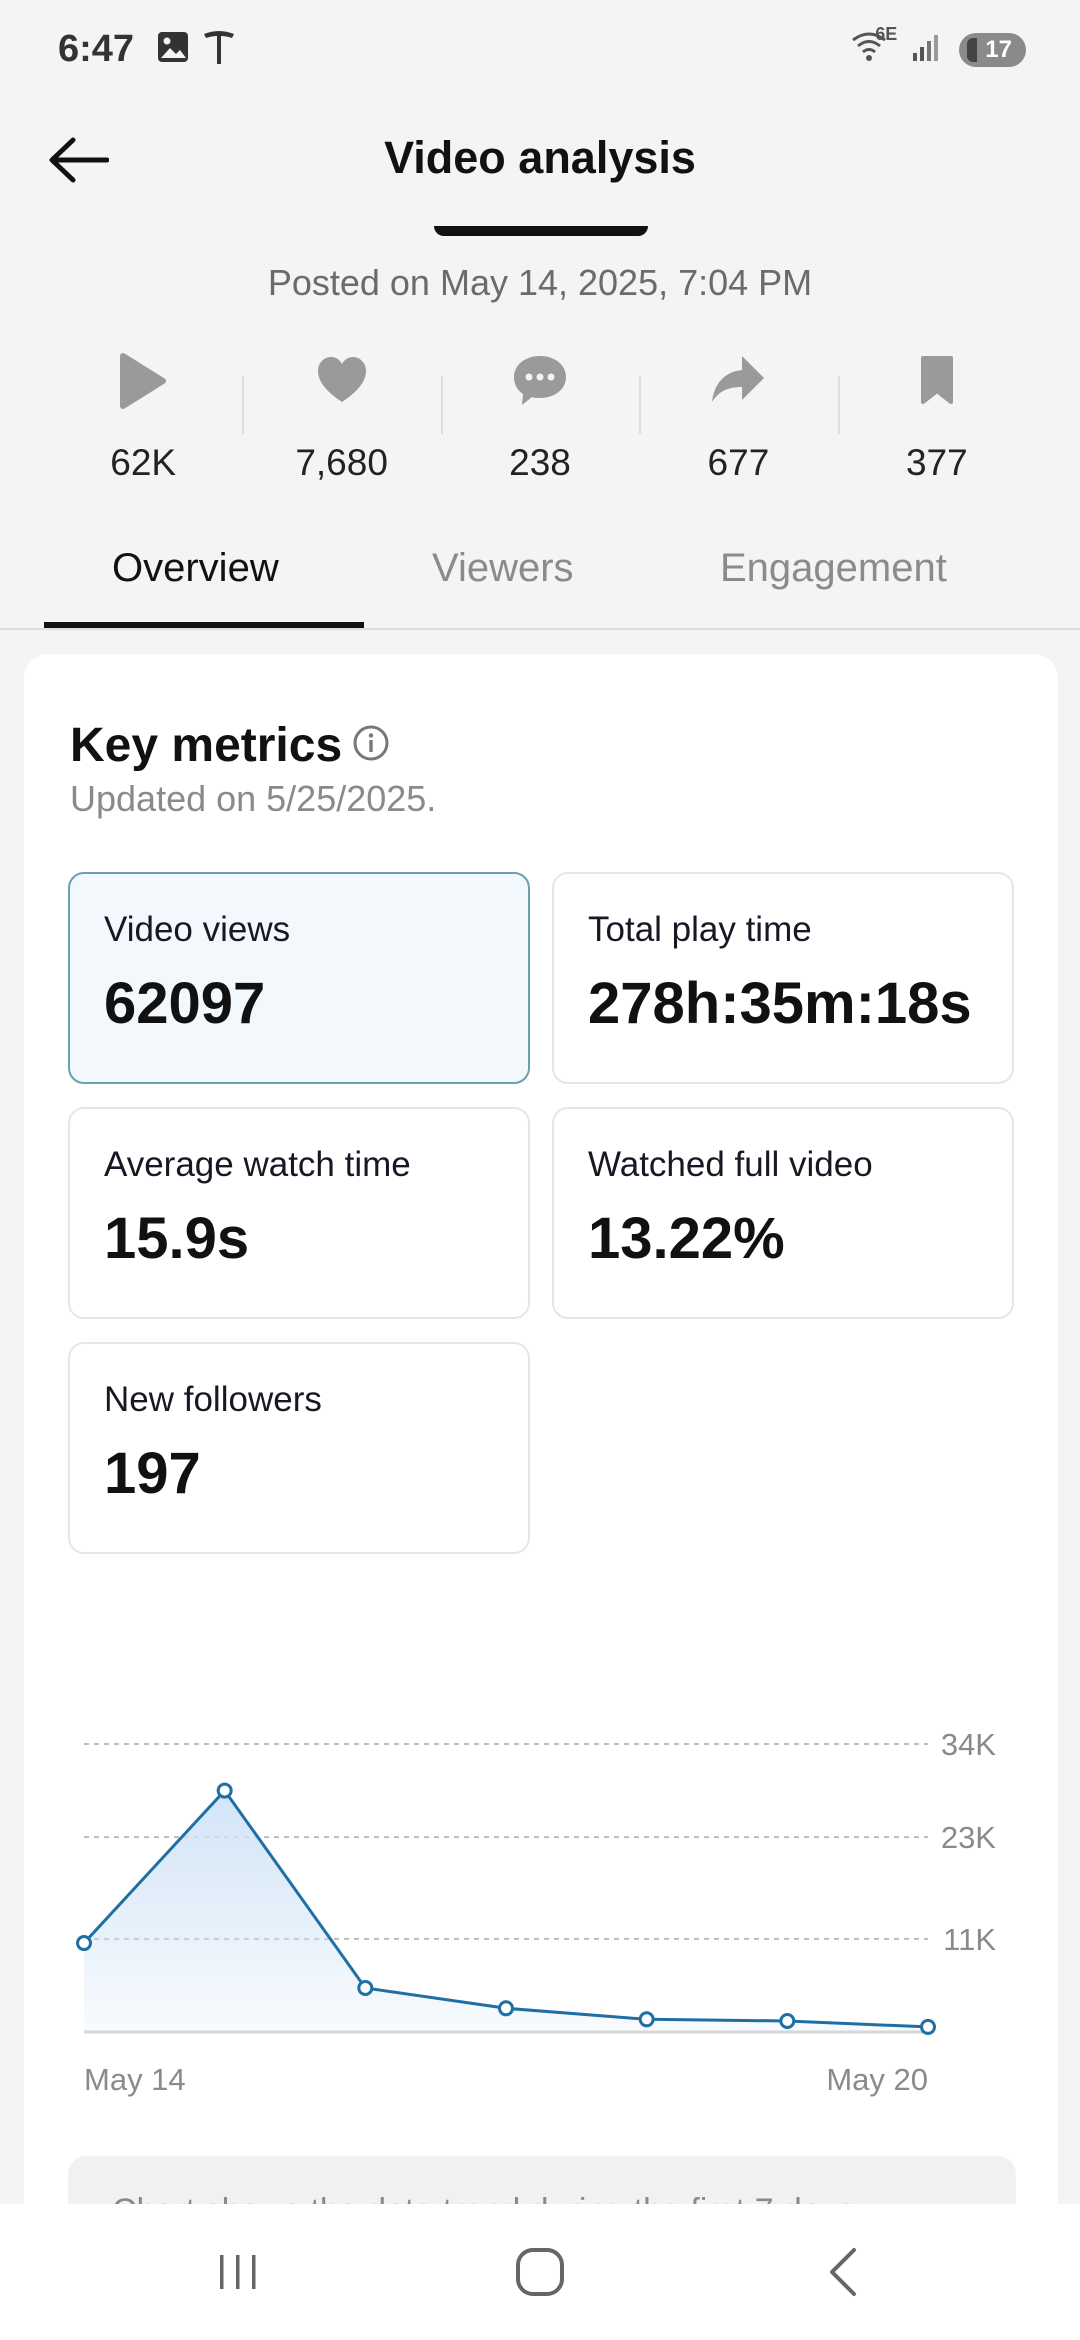  Describe the element at coordinates (780, 1003) in the screenshot. I see `metric-value: 278h:35m:18s` at that location.